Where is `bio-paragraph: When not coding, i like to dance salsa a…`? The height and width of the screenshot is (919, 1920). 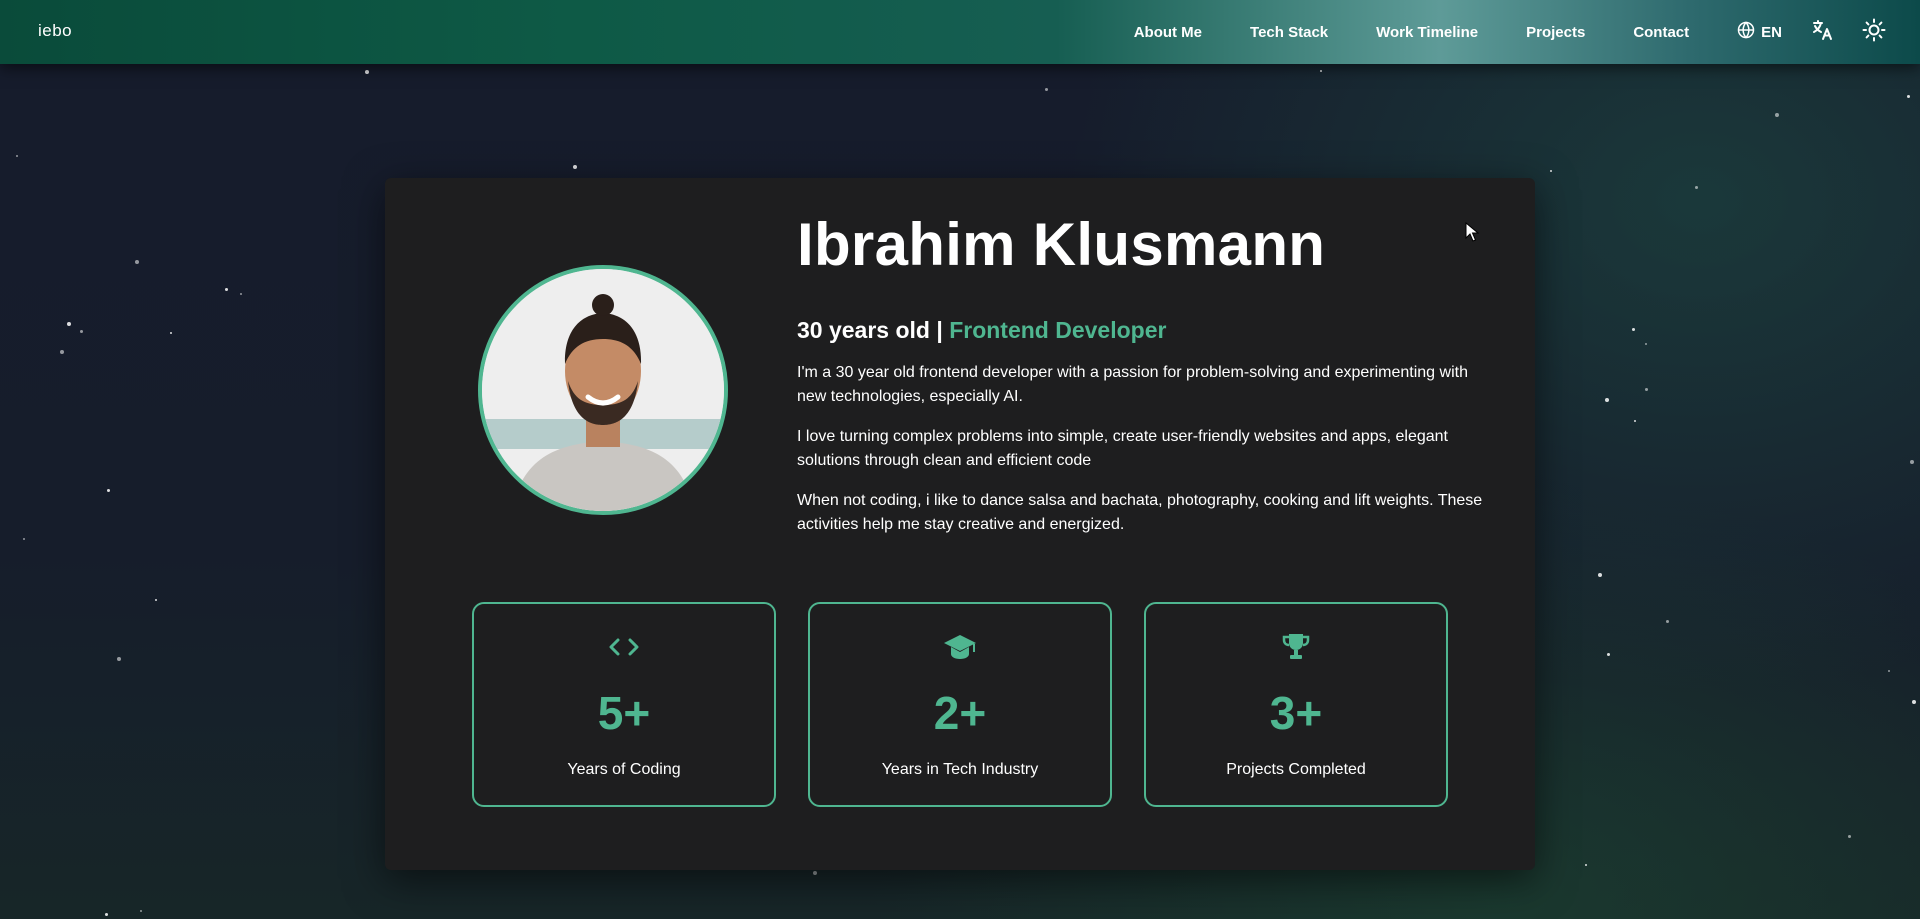 bio-paragraph: When not coding, i like to dance salsa a… is located at coordinates (1140, 512).